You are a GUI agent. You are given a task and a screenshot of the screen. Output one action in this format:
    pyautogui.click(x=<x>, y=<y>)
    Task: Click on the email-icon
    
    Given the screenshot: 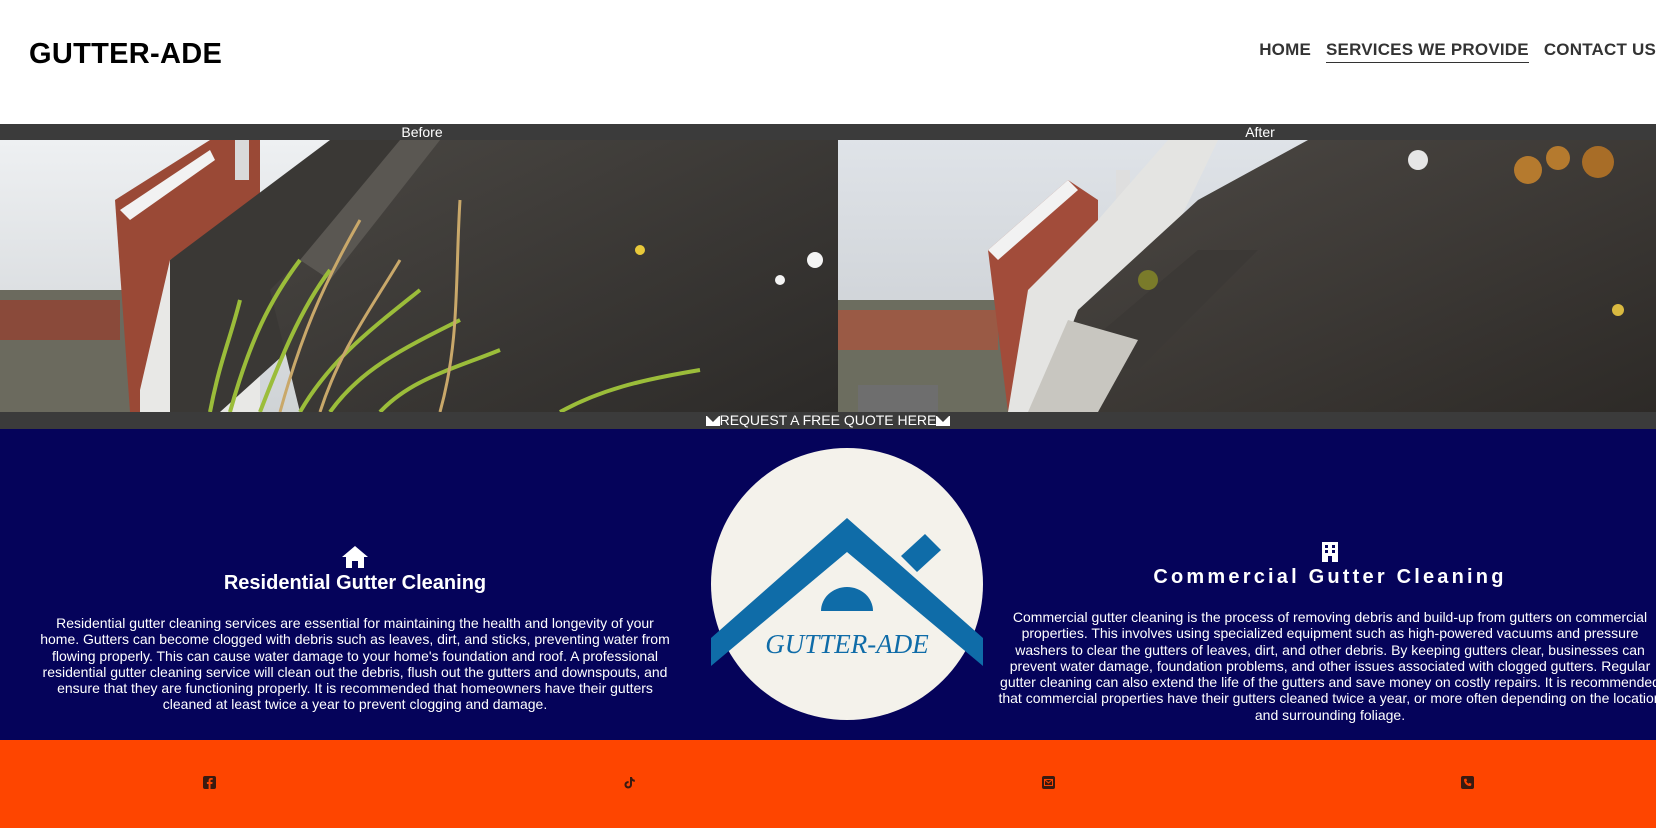 What is the action you would take?
    pyautogui.click(x=1048, y=782)
    